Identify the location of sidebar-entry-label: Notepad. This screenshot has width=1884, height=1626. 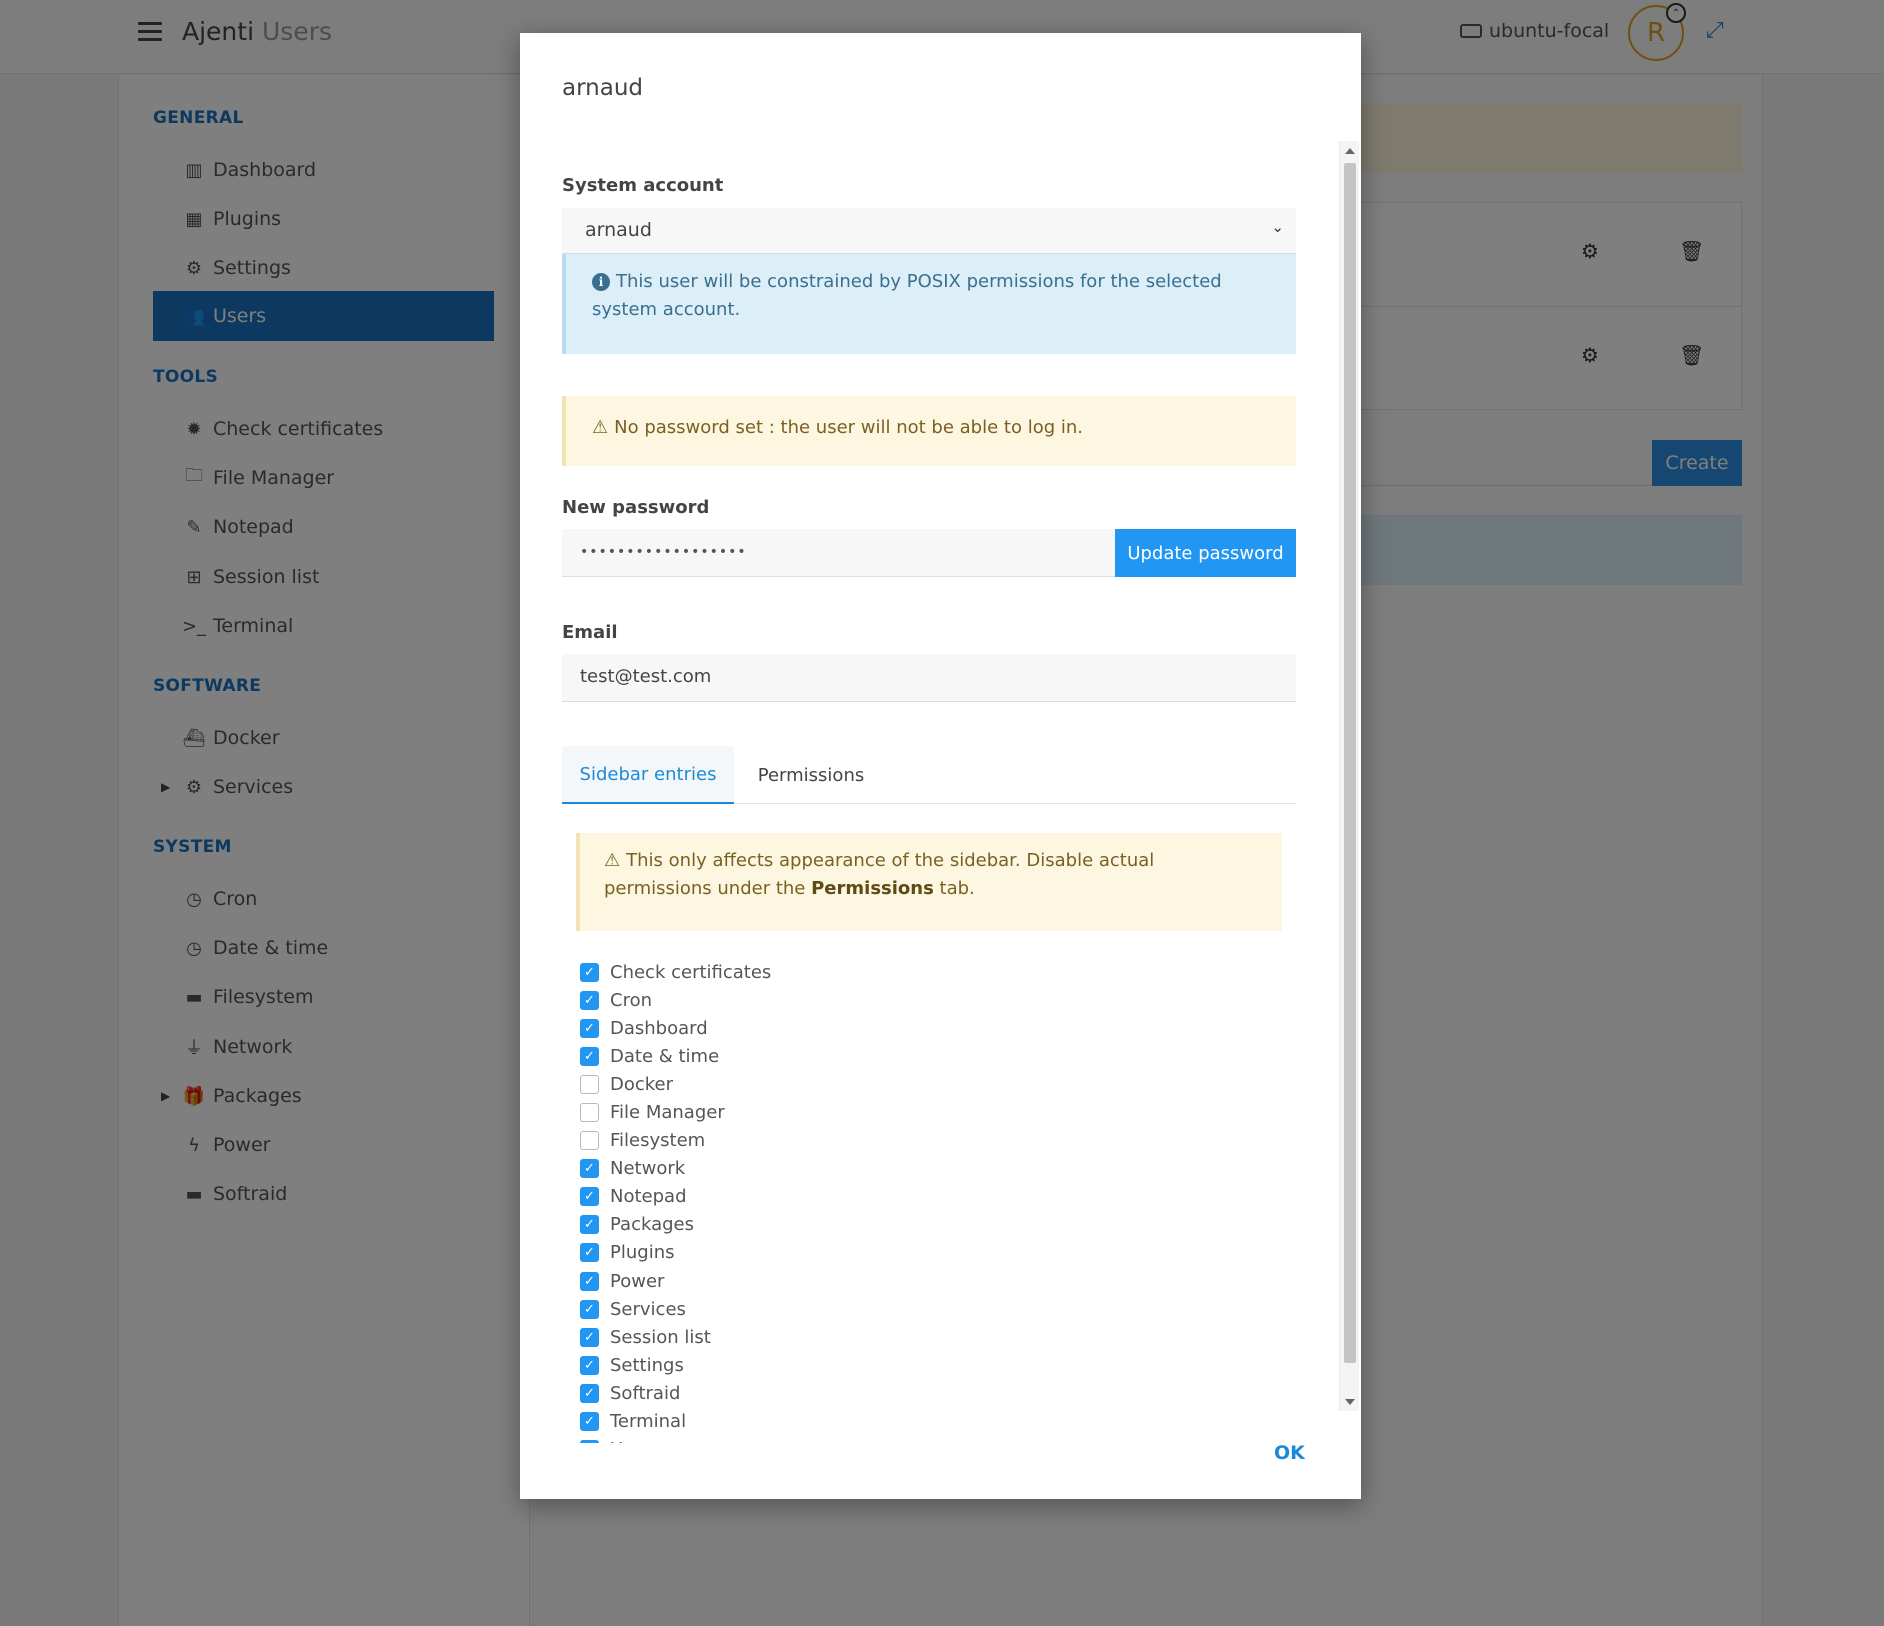
(648, 1197).